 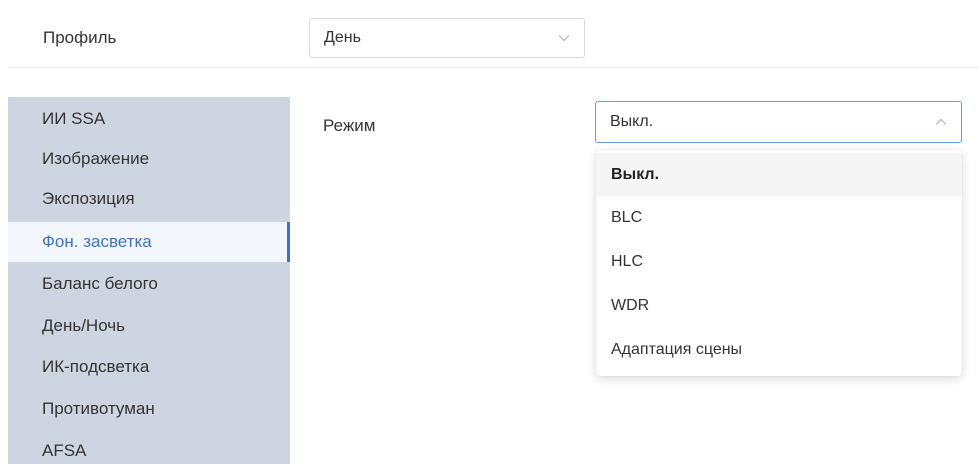 I want to click on sidebar-item-afsa: AFSA, so click(x=149, y=447).